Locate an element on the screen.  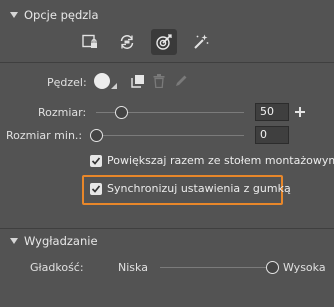
scale-with-artboard-checkbox-row: Powiększaj razem ze stołem montażowym is located at coordinates (212, 160).